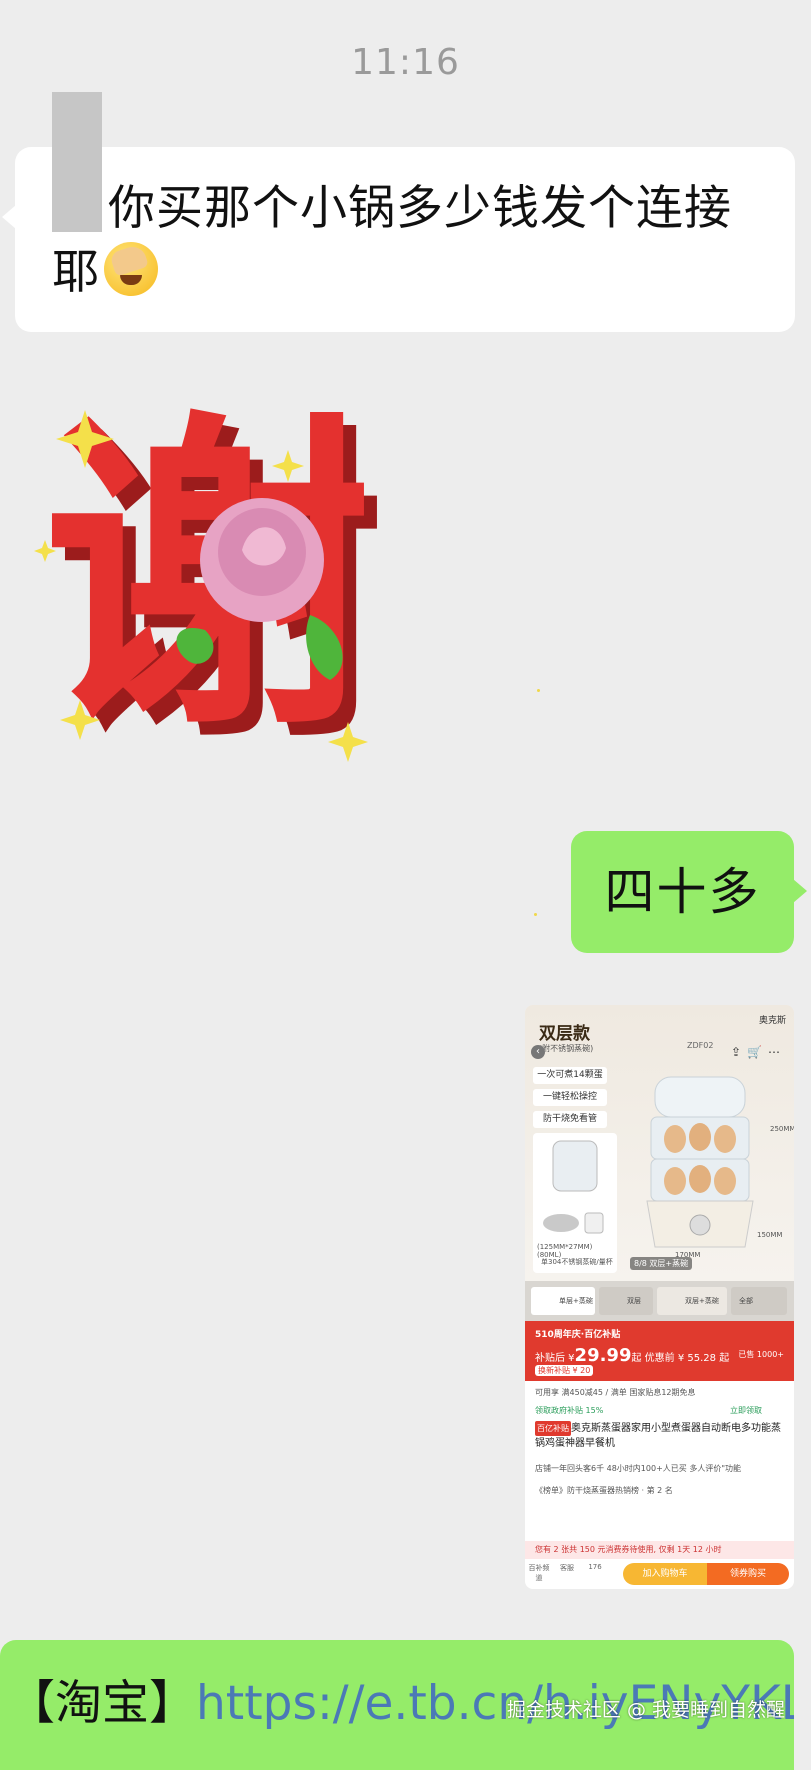  I want to click on thanks-sticker-graphic: 谢 谢, so click(209, 584).